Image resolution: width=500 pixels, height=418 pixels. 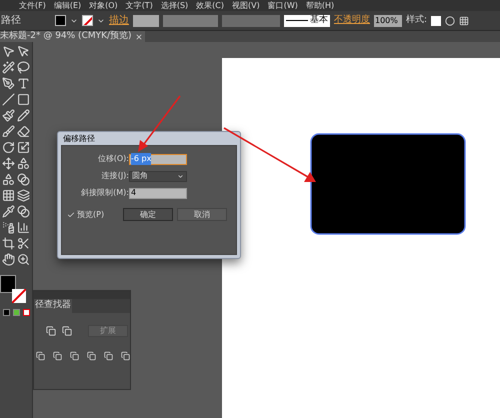 What do you see at coordinates (158, 159) in the screenshot?
I see `input-field: -6 px` at bounding box center [158, 159].